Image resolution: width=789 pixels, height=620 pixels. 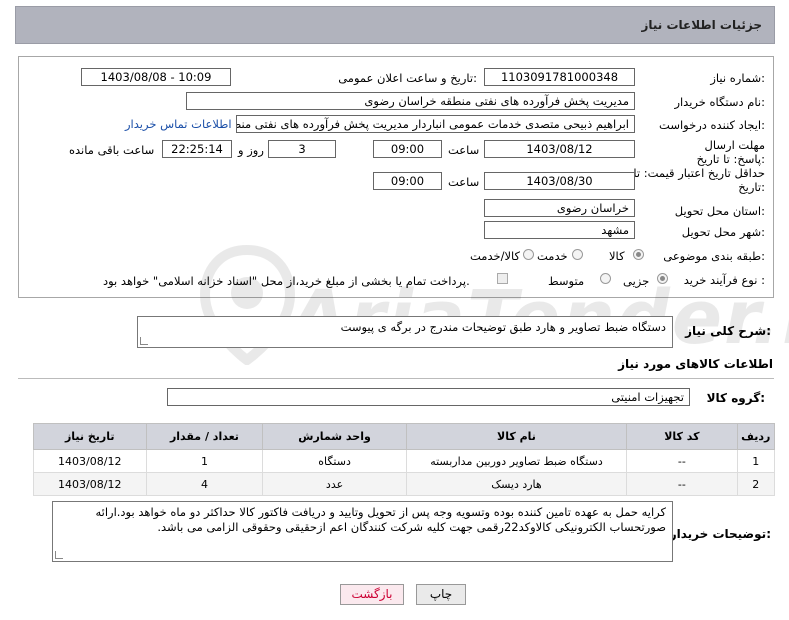 What do you see at coordinates (302, 149) in the screenshot?
I see `days-count-field: 3` at bounding box center [302, 149].